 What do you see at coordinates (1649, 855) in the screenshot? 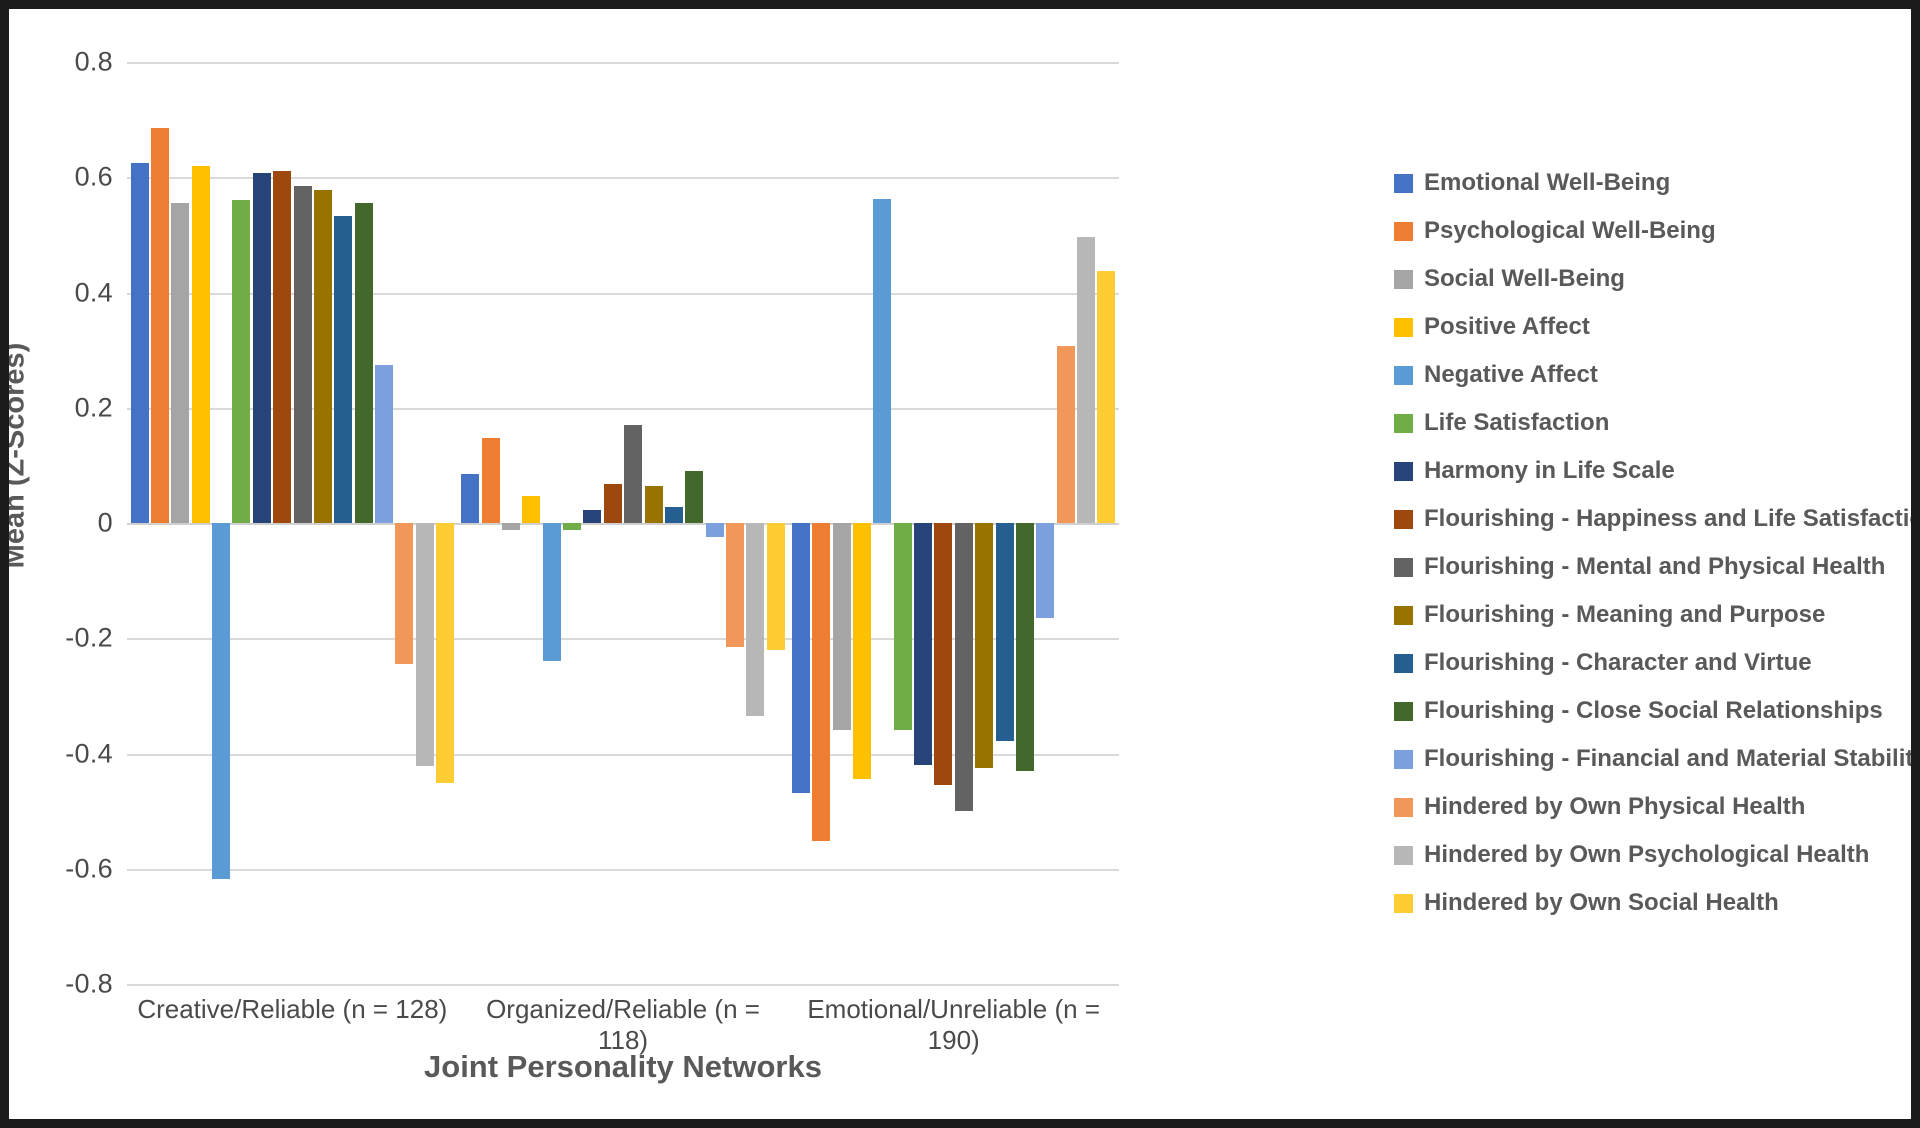
I see `legend-item: Hindered by Own Psychological Health` at bounding box center [1649, 855].